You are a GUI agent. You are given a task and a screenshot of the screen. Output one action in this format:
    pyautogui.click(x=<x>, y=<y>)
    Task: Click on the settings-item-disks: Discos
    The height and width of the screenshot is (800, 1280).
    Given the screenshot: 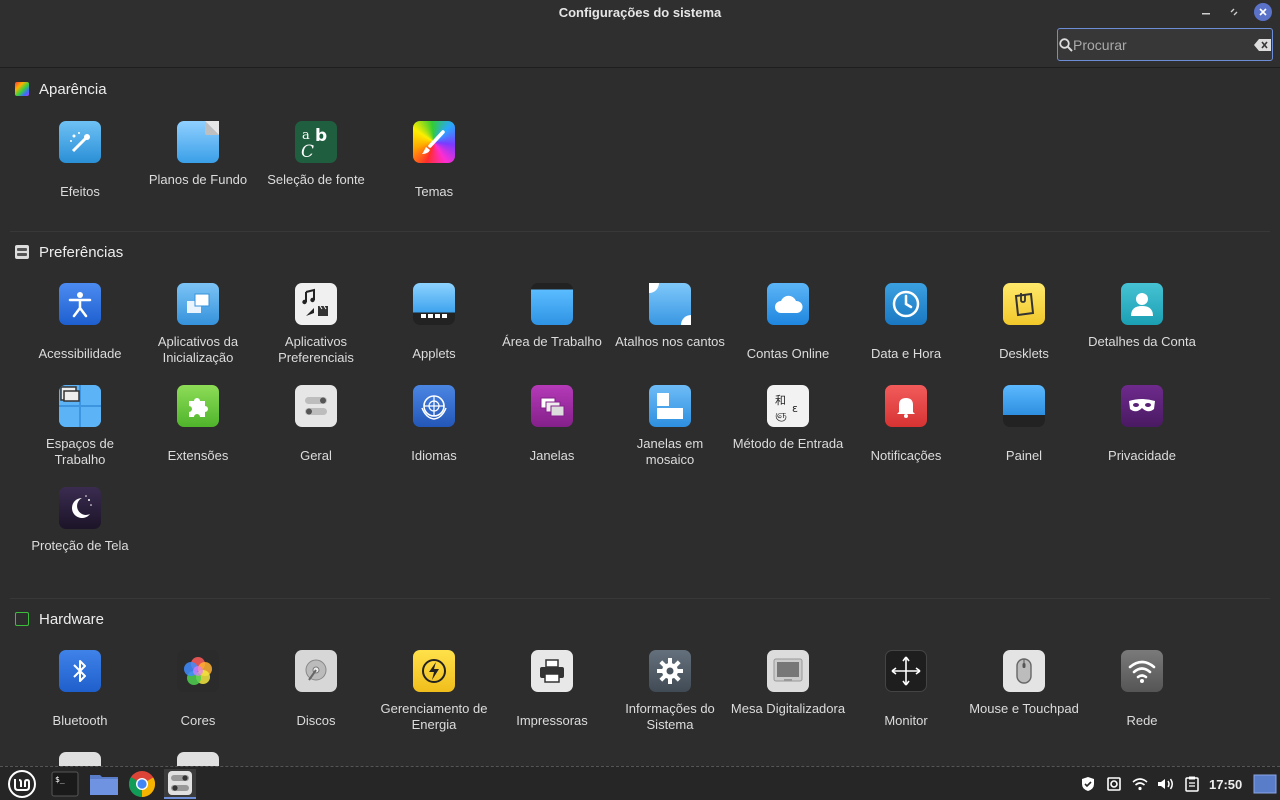 What is the action you would take?
    pyautogui.click(x=316, y=689)
    